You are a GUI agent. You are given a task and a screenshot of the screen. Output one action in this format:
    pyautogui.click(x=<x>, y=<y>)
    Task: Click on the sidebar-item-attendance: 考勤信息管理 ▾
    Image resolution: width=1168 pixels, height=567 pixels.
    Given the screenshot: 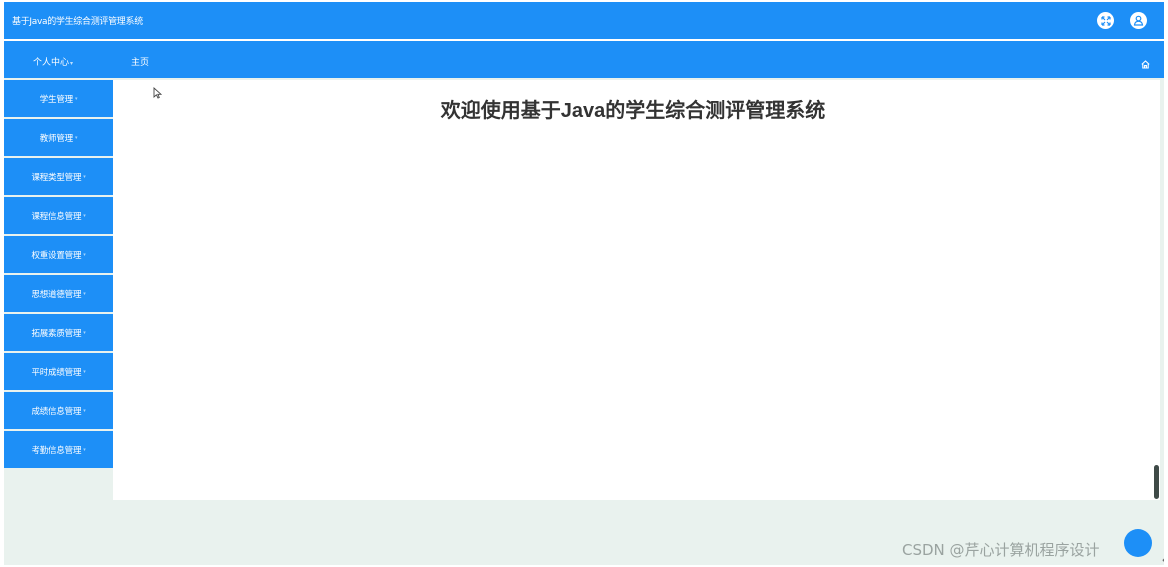 What is the action you would take?
    pyautogui.click(x=58, y=449)
    